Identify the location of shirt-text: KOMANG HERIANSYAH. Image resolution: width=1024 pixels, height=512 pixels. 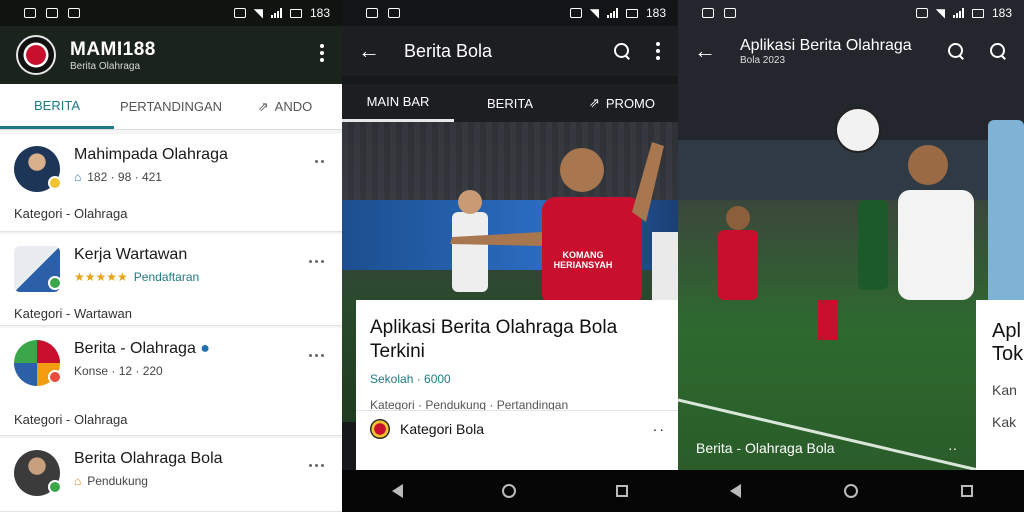
(583, 260).